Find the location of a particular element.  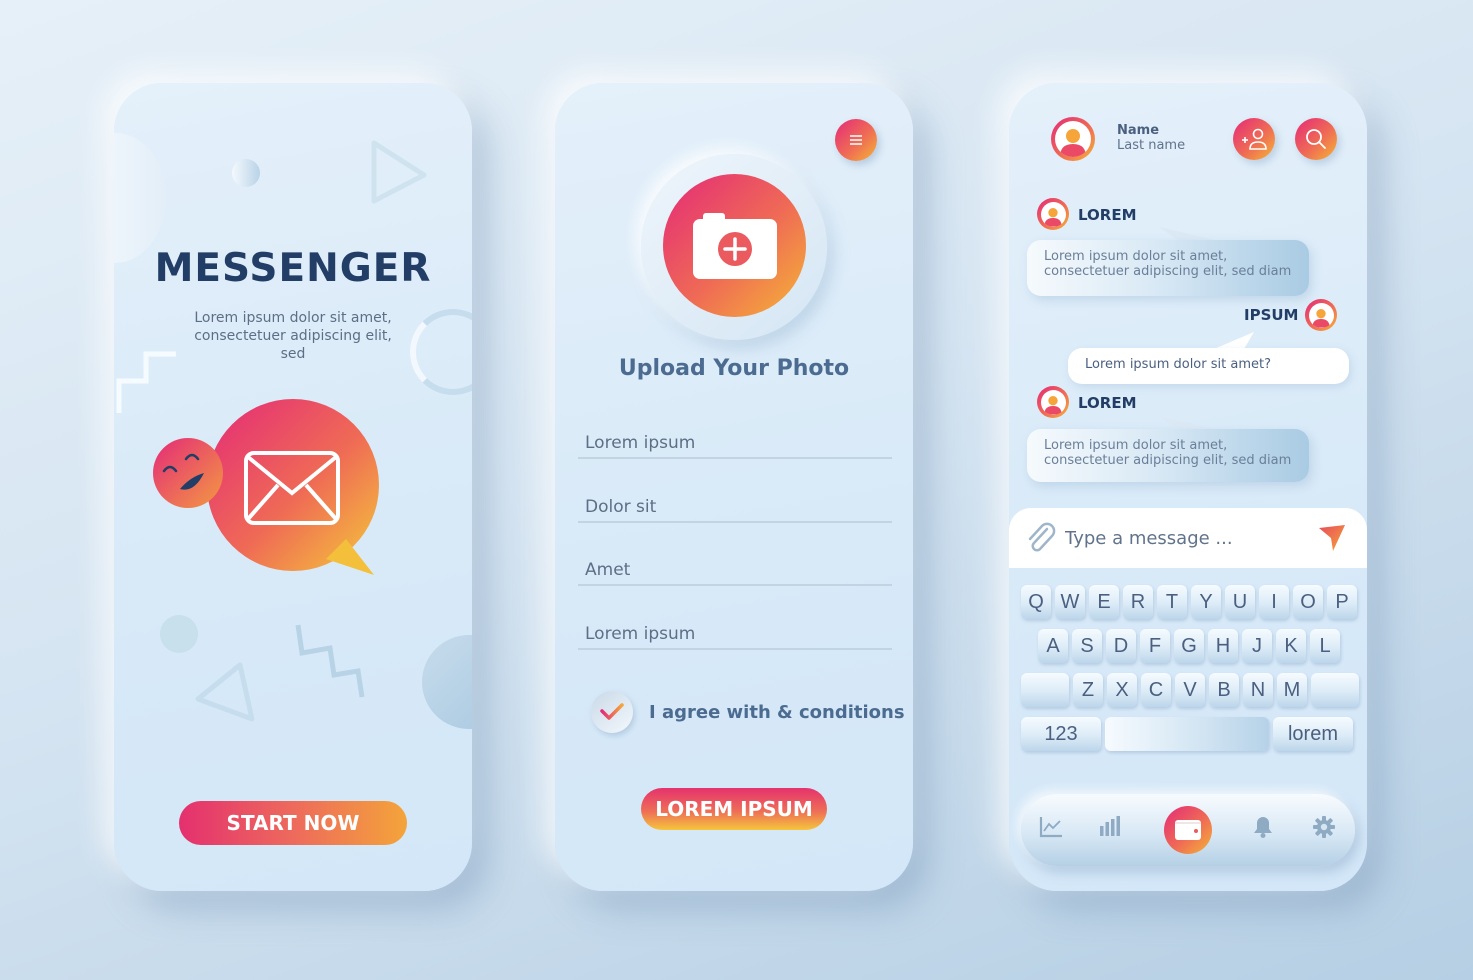

decor-zigzag is located at coordinates (330, 661).